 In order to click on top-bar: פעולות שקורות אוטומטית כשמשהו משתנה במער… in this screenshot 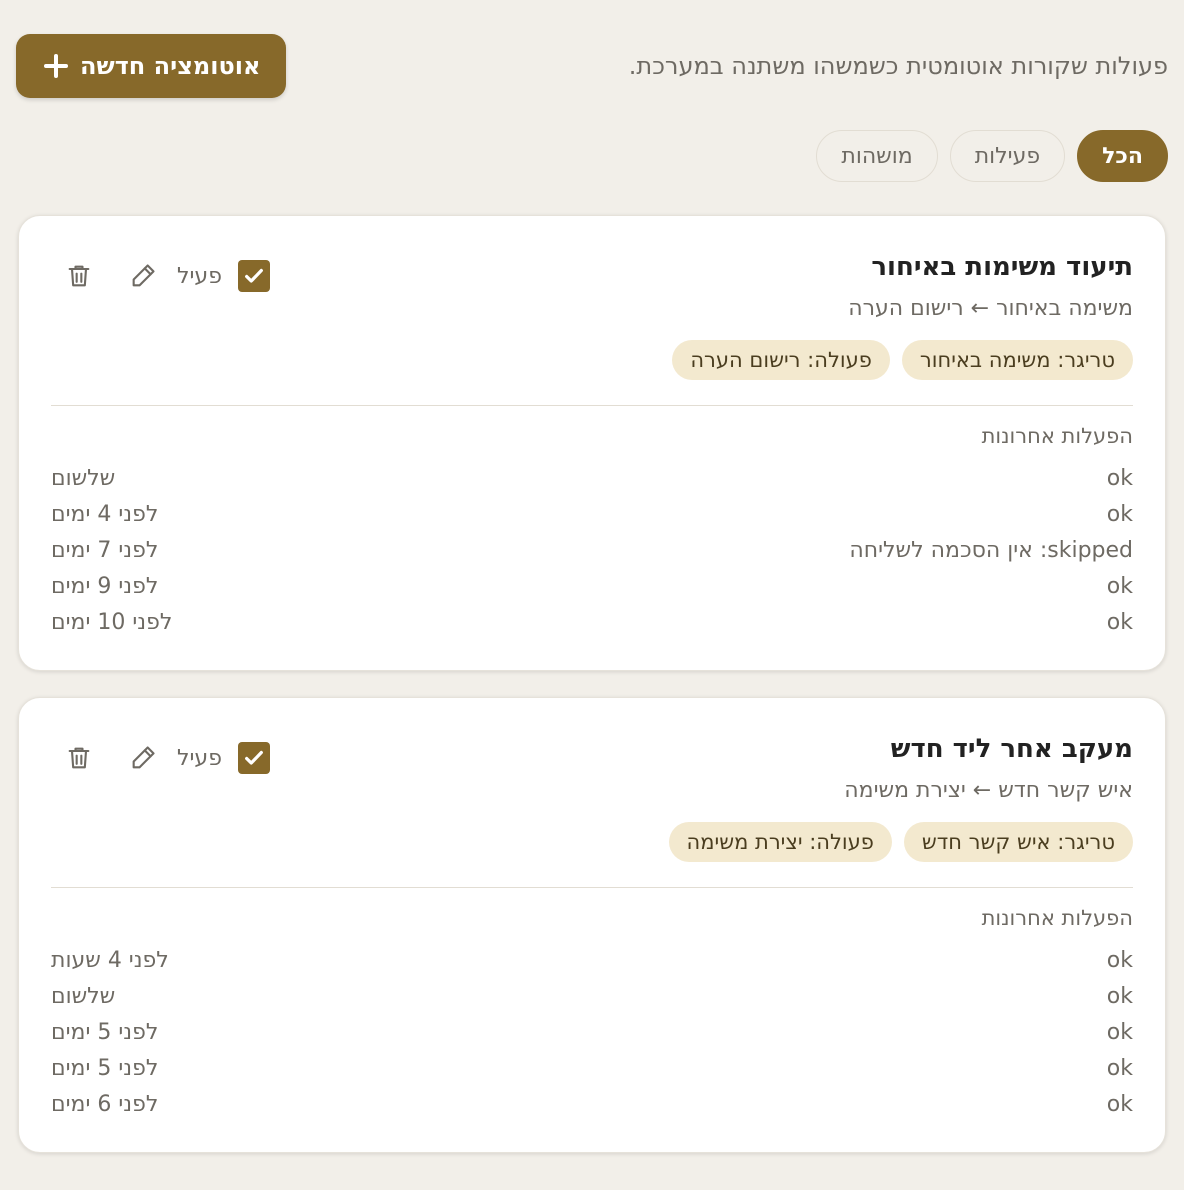, I will do `click(592, 66)`.